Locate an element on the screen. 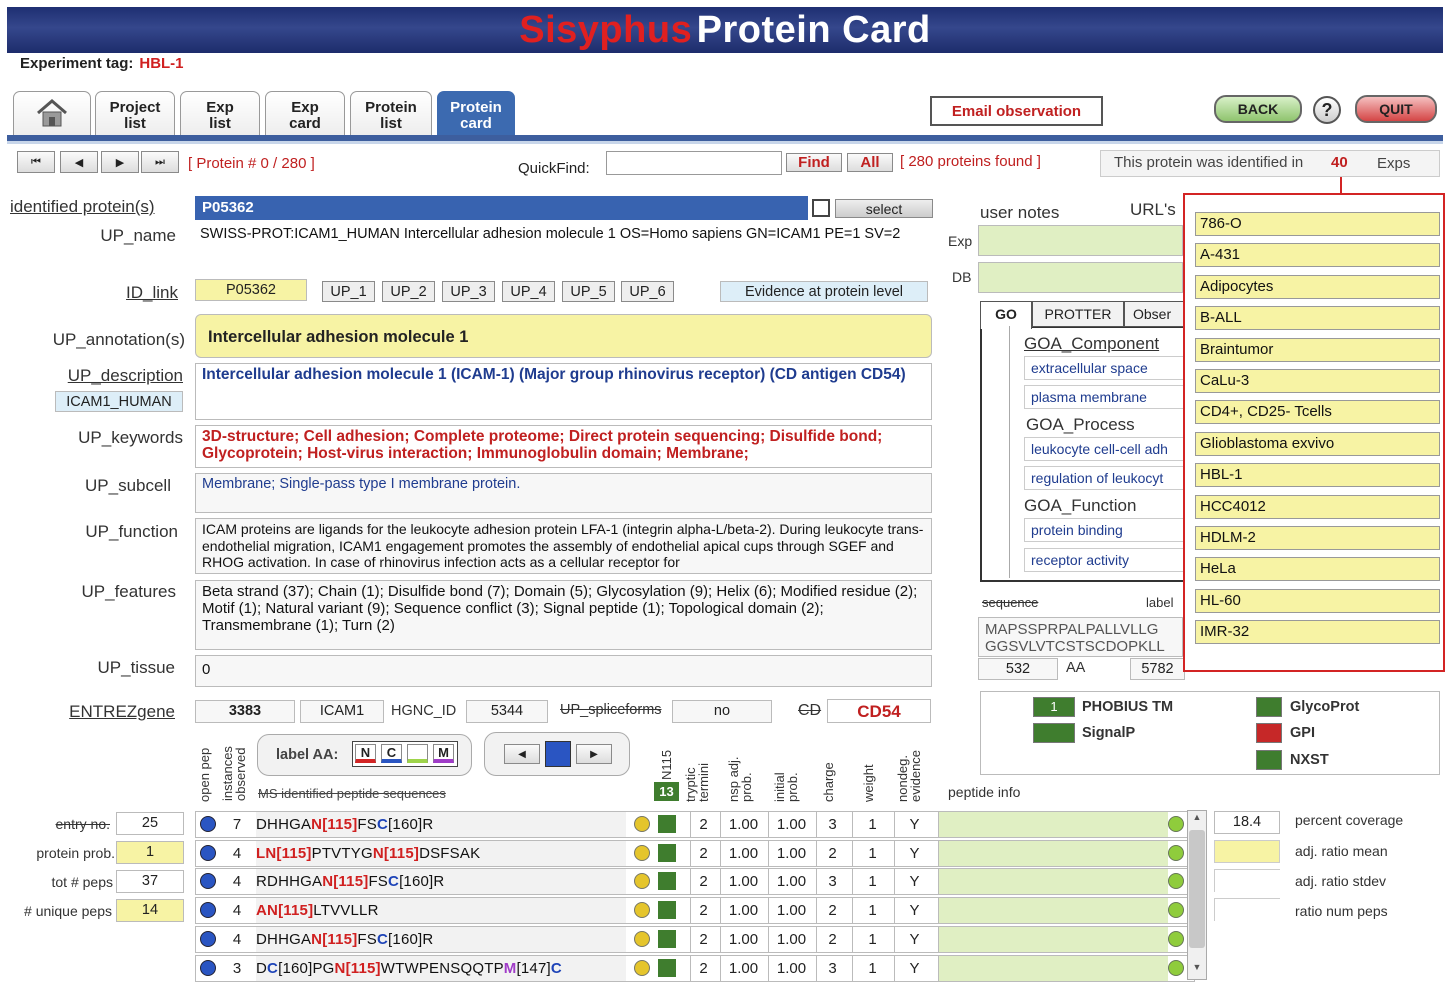 This screenshot has height=982, width=1450. tab-exp-list: Exp list is located at coordinates (220, 113).